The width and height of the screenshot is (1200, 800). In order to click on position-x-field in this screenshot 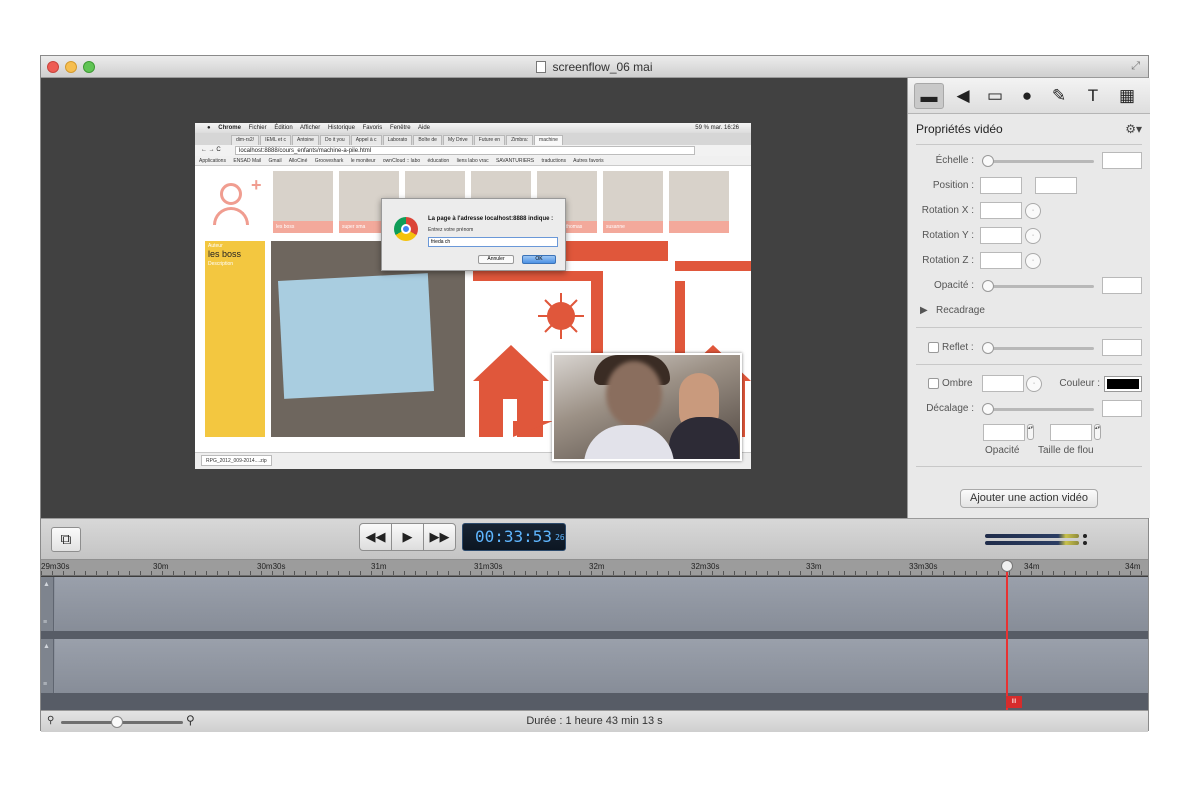, I will do `click(1001, 185)`.